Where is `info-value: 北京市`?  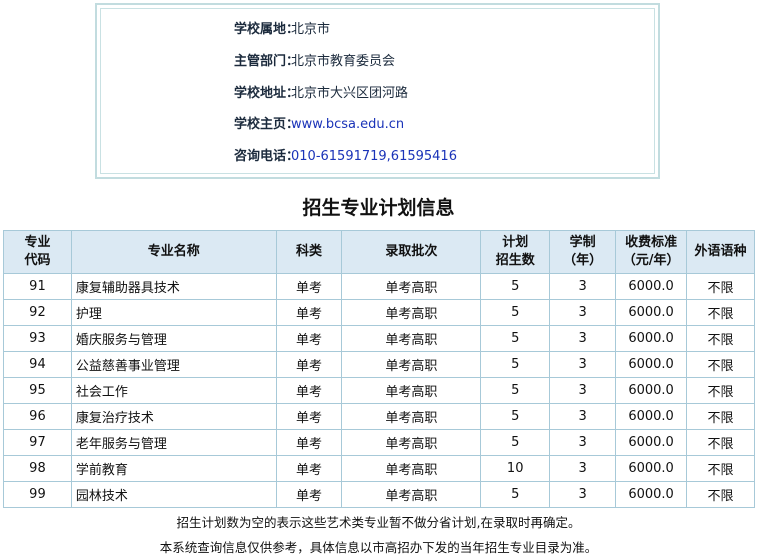 info-value: 北京市 is located at coordinates (311, 29).